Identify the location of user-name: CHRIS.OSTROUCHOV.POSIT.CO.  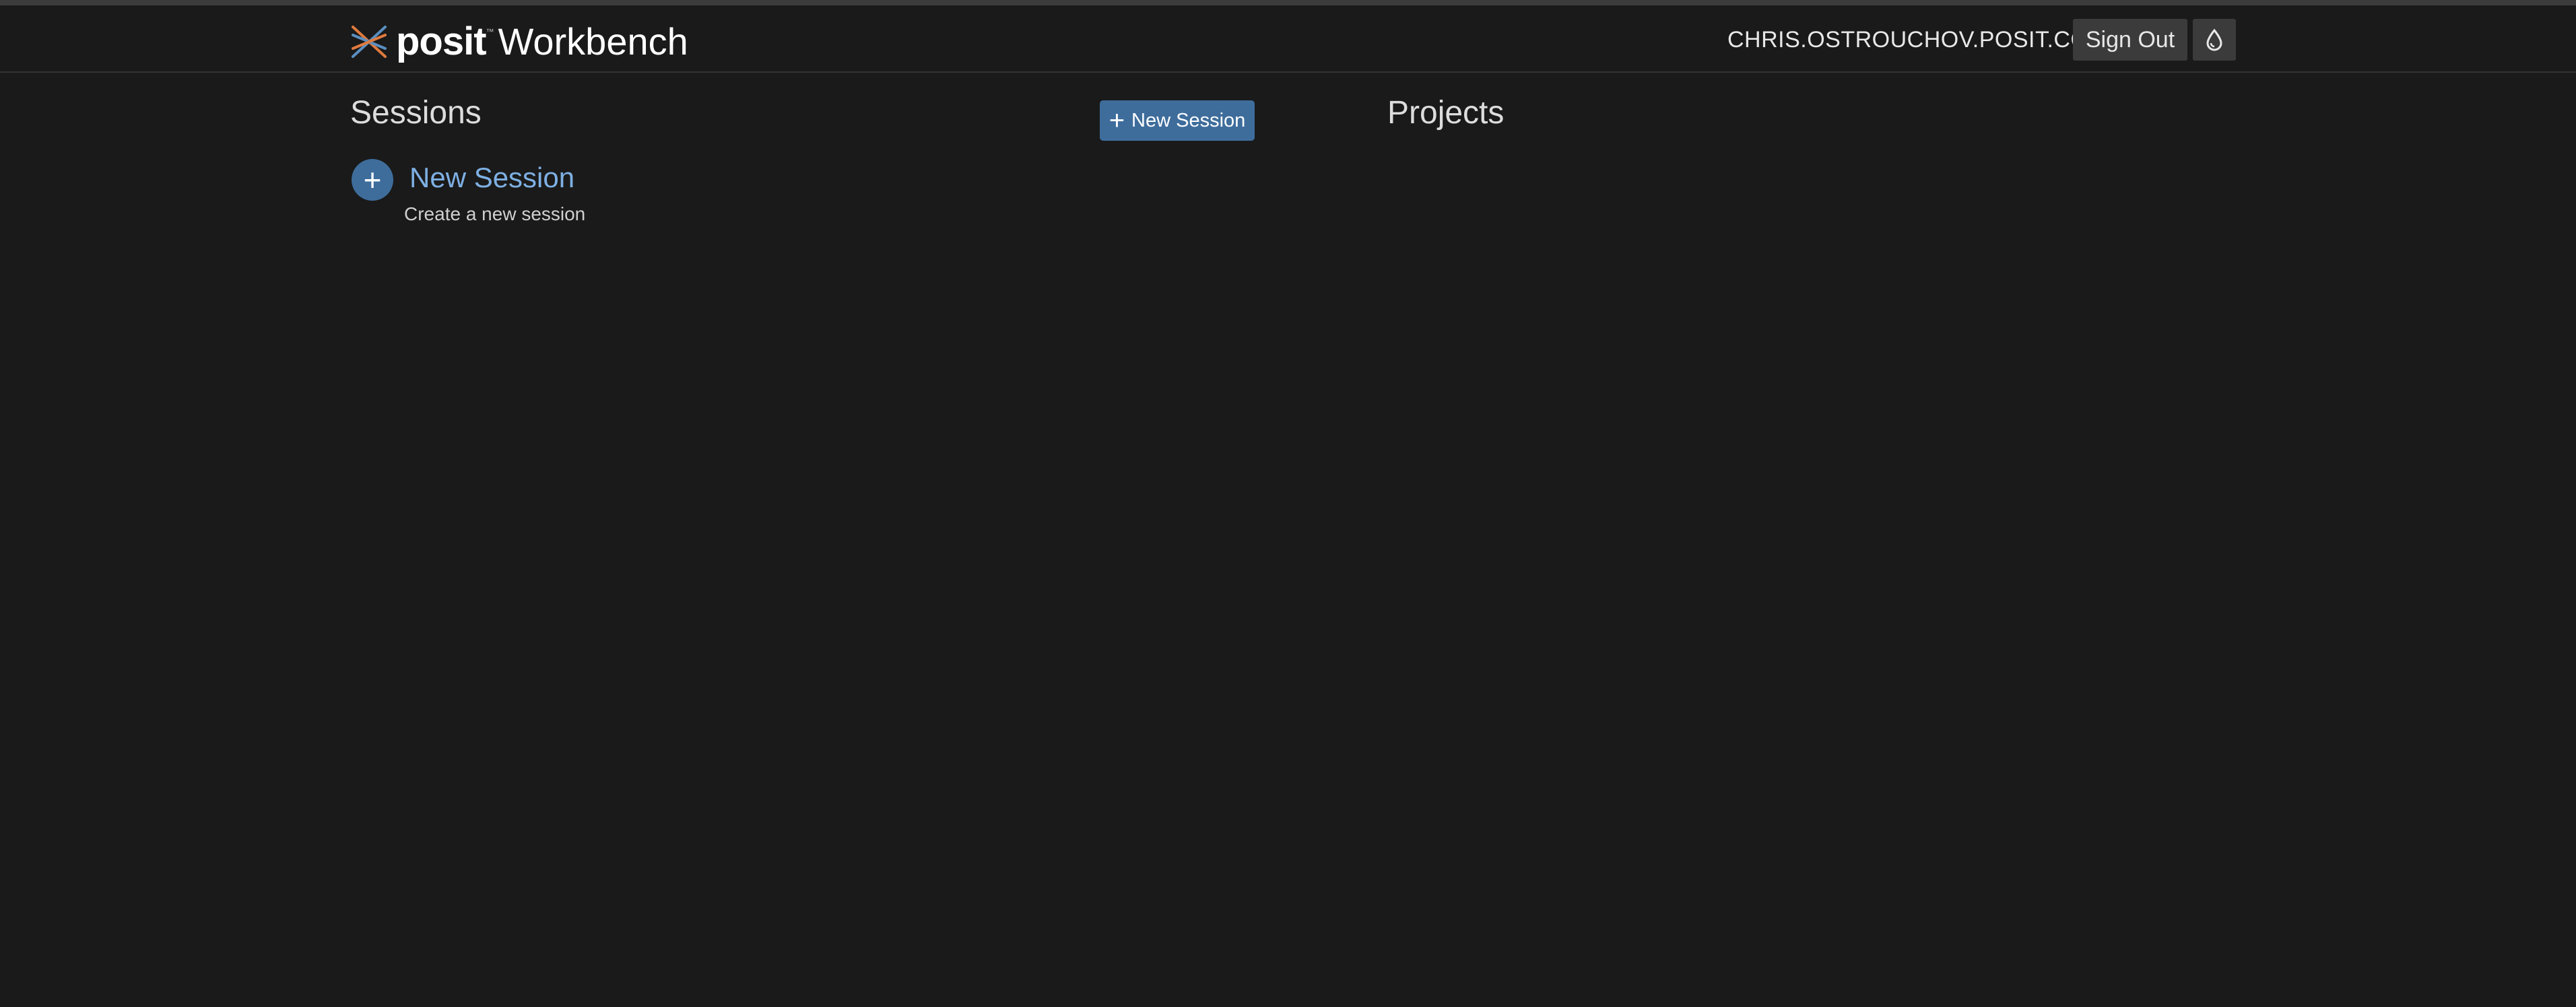
(1908, 40).